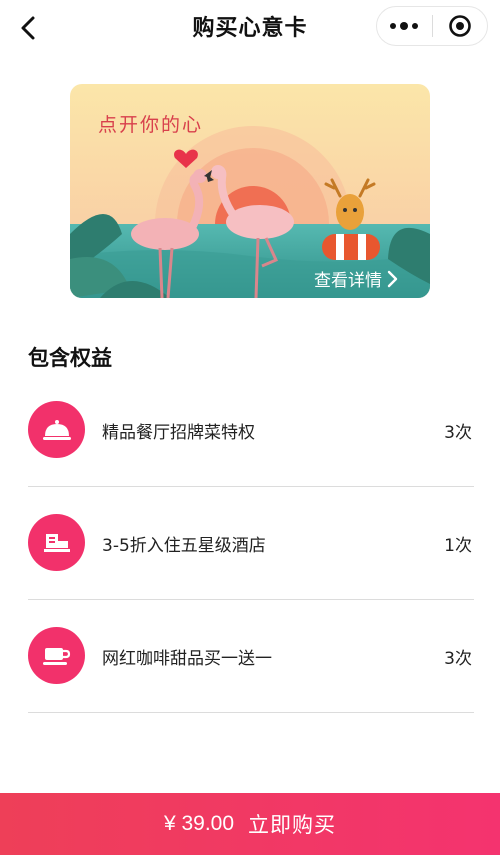 This screenshot has height=855, width=500. I want to click on target-circle-icon, so click(459, 26).